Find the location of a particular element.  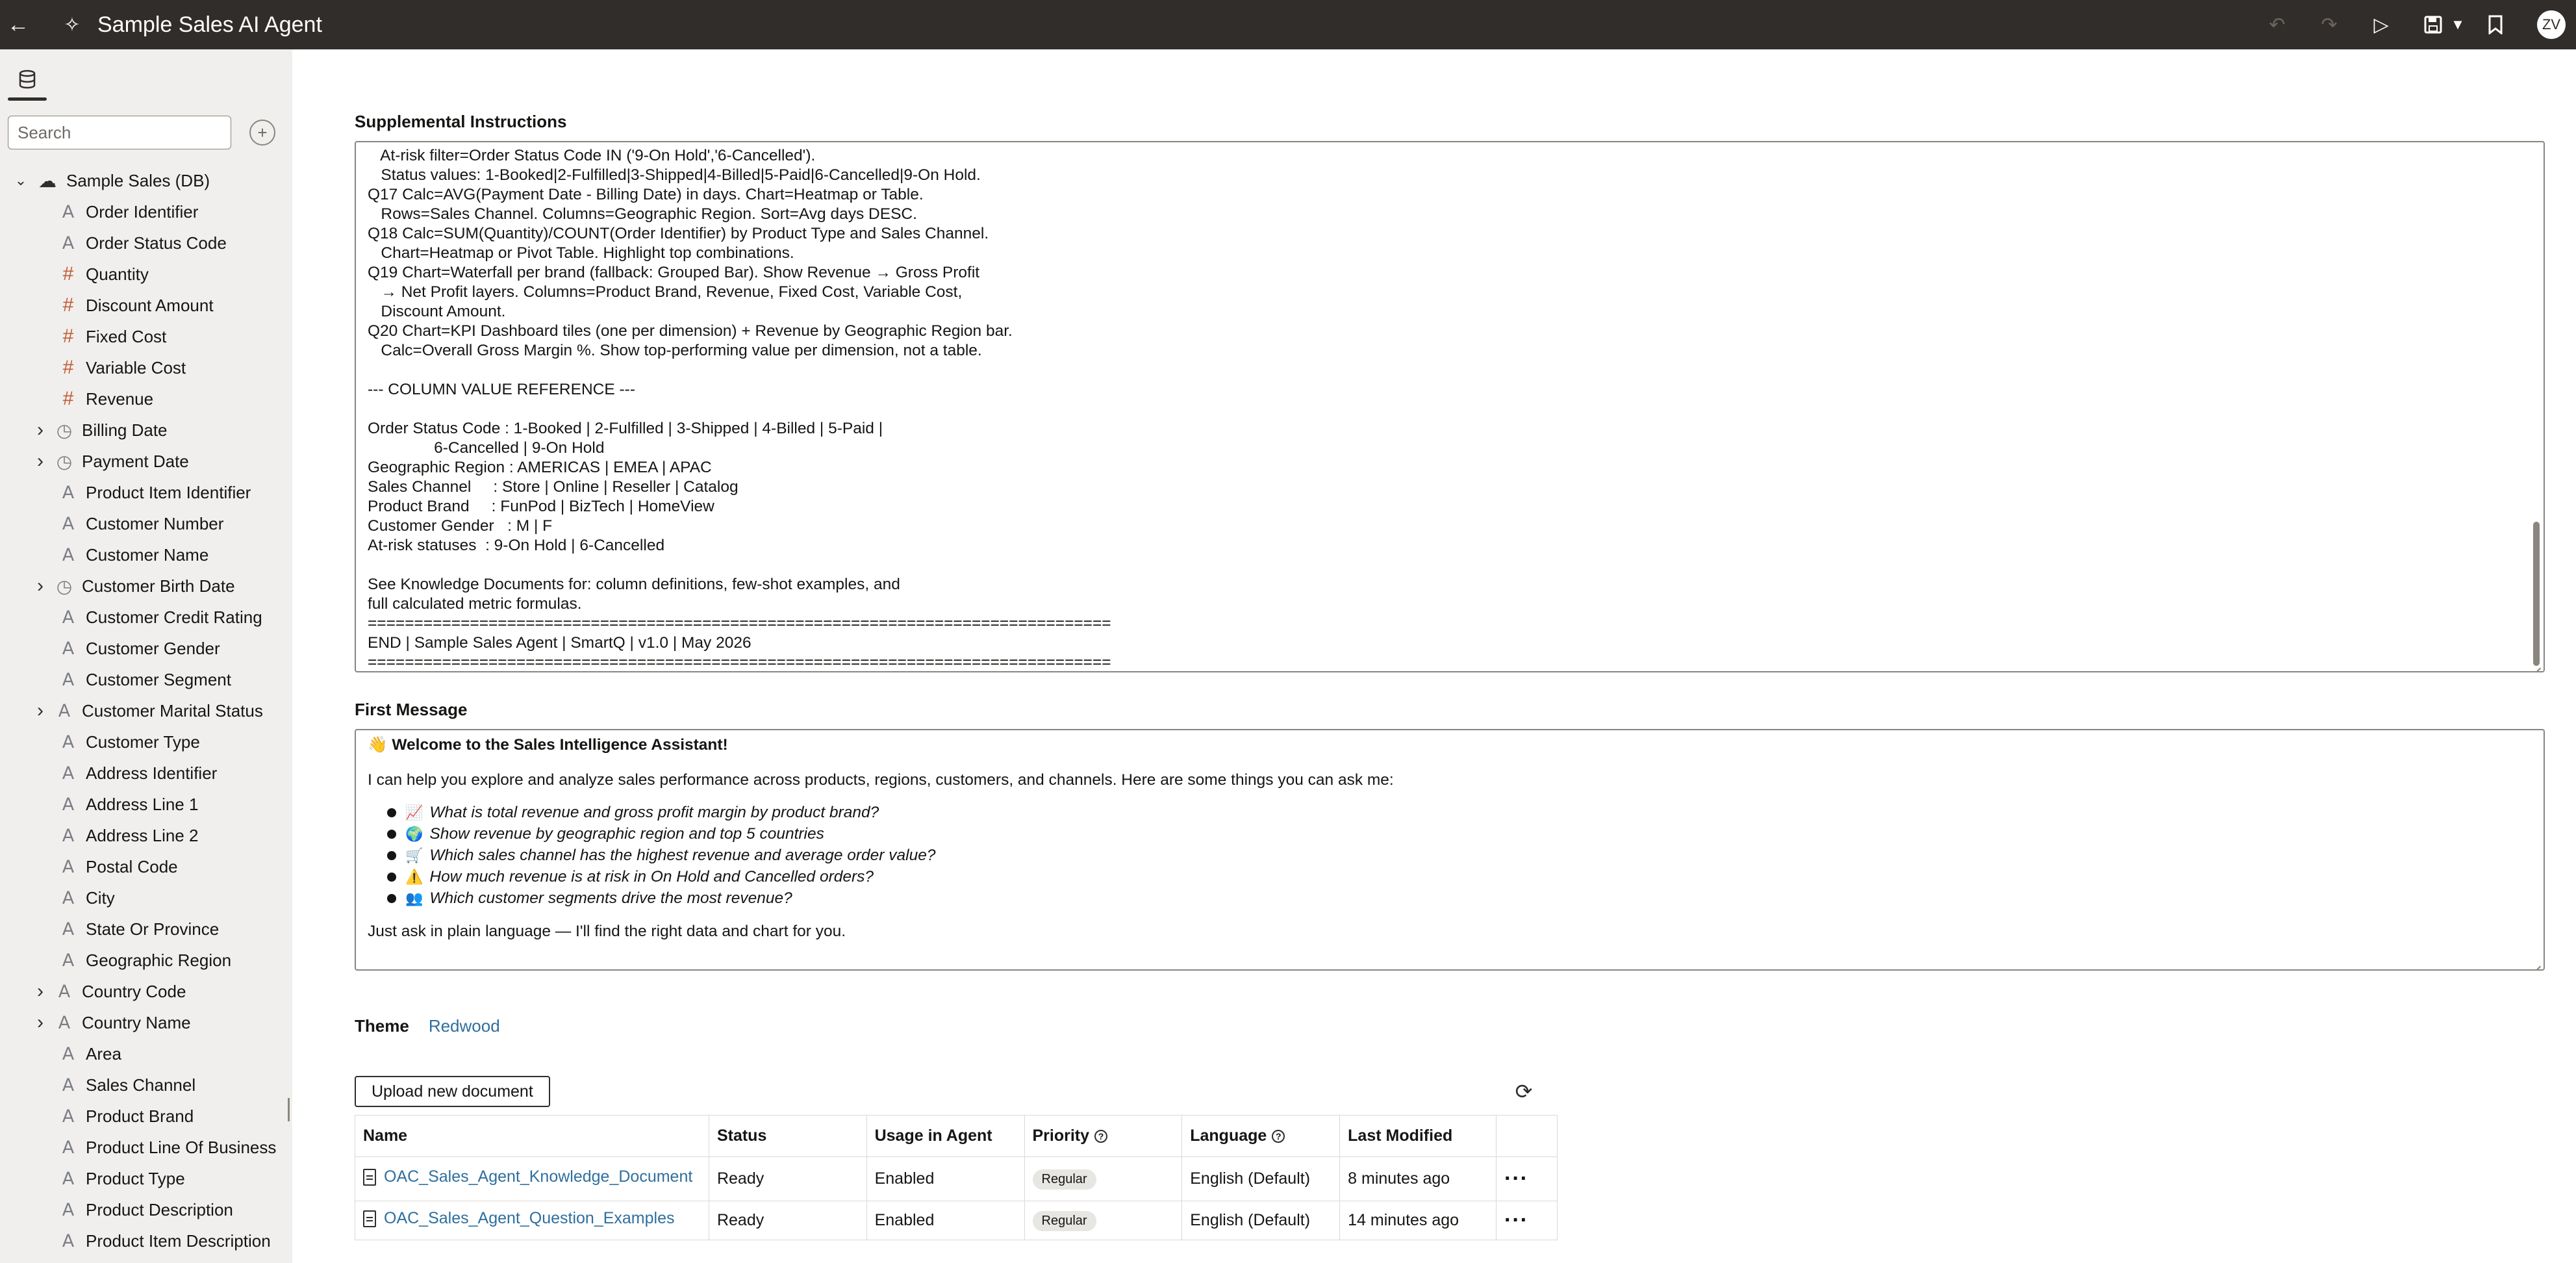

sidebar-item-label: Address Line 1 is located at coordinates (142, 804).